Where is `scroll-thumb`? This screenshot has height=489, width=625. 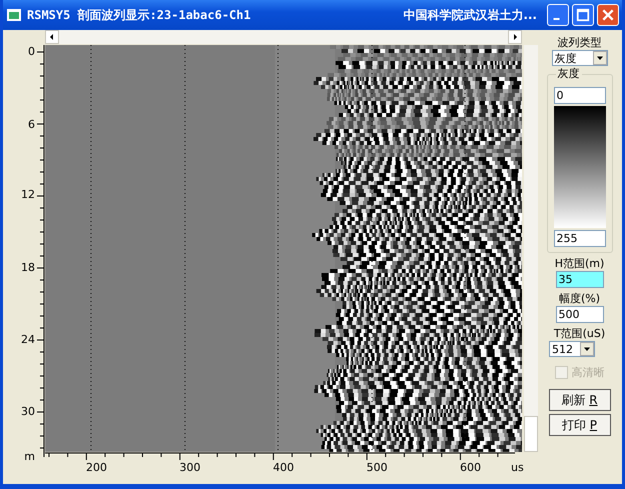 scroll-thumb is located at coordinates (531, 434).